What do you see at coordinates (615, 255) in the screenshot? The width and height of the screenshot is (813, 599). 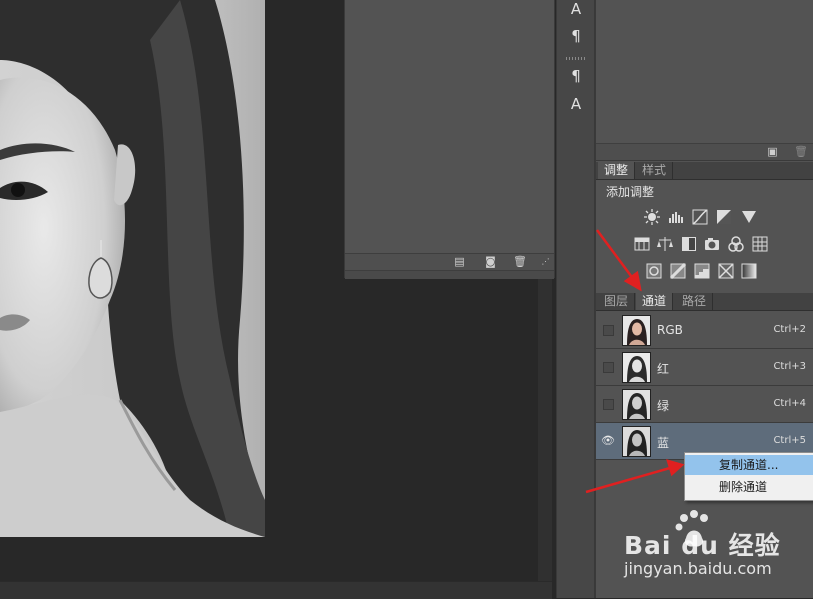 I see `arrow-to-channels-tab` at bounding box center [615, 255].